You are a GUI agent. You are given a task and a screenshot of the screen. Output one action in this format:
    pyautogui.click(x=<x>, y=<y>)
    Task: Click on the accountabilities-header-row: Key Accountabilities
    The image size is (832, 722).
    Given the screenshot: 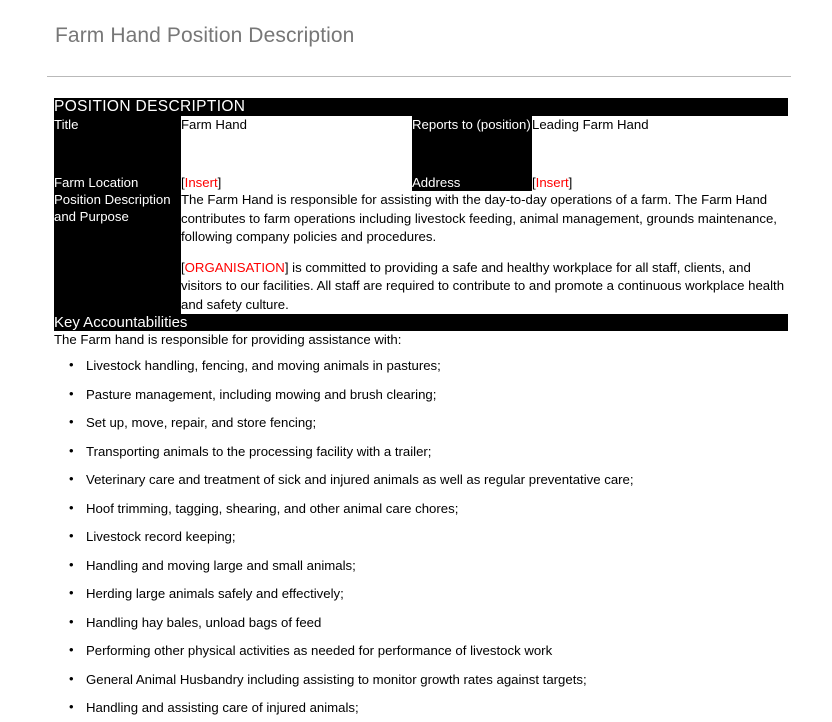 What is the action you would take?
    pyautogui.click(x=421, y=322)
    